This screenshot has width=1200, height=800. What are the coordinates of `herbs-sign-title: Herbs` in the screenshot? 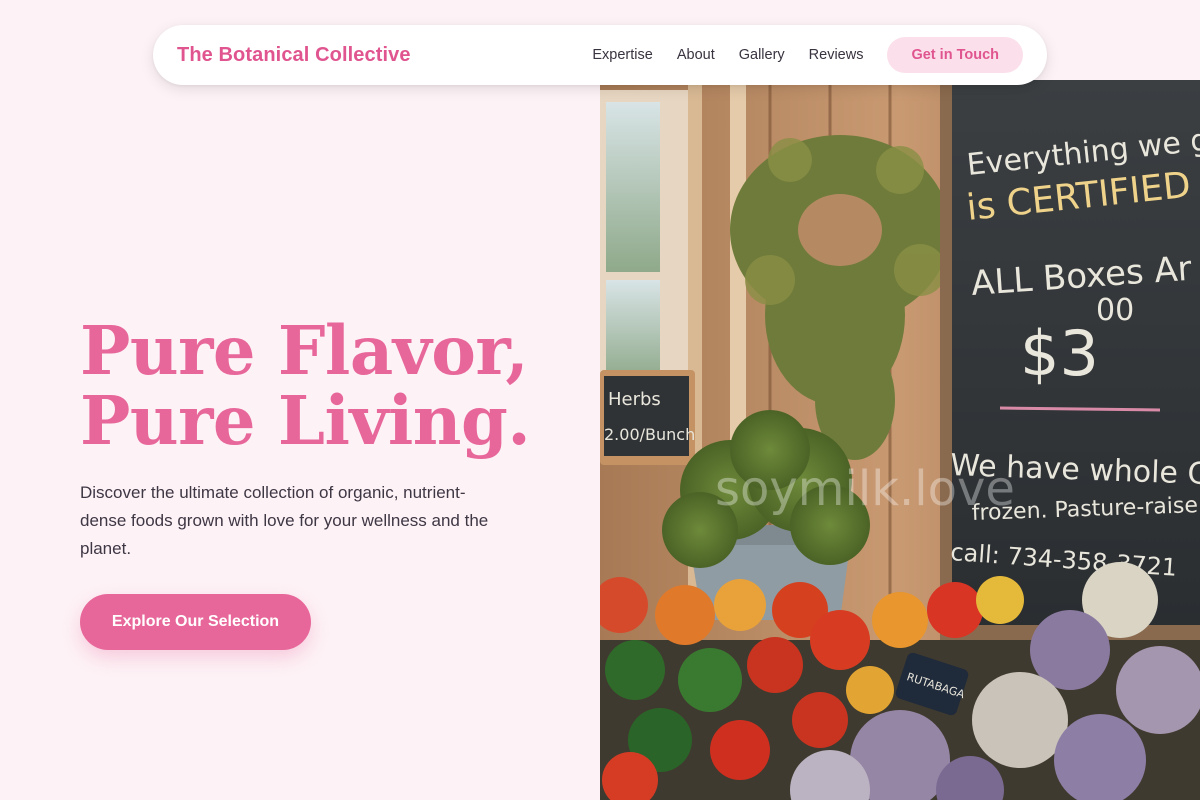 It's located at (634, 399).